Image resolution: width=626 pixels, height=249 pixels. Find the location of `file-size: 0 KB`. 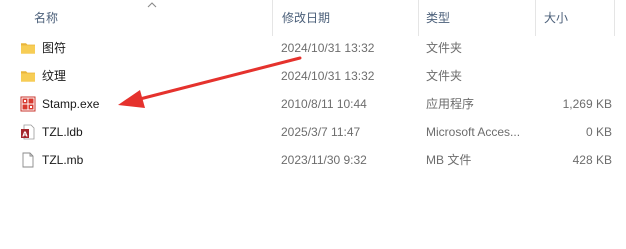

file-size: 0 KB is located at coordinates (598, 132).